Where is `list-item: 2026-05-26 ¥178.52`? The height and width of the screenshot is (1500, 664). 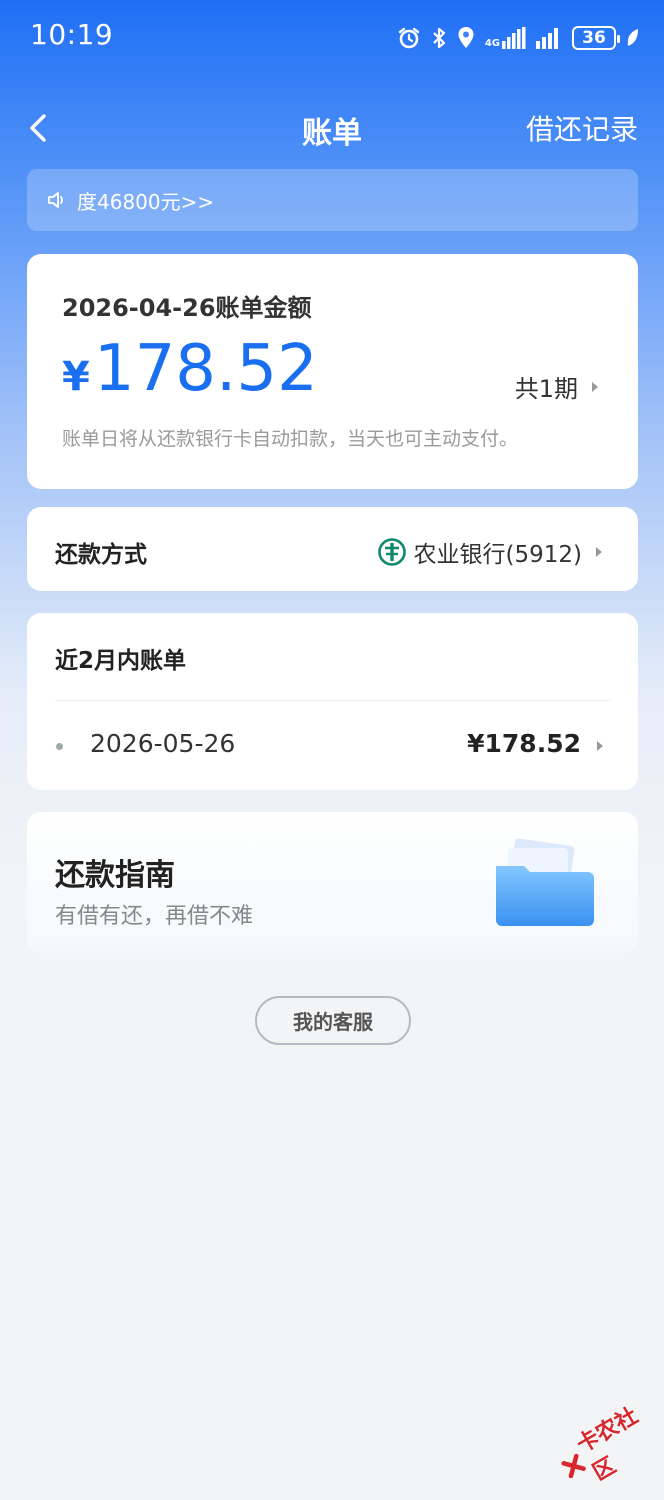 list-item: 2026-05-26 ¥178.52 is located at coordinates (332, 745).